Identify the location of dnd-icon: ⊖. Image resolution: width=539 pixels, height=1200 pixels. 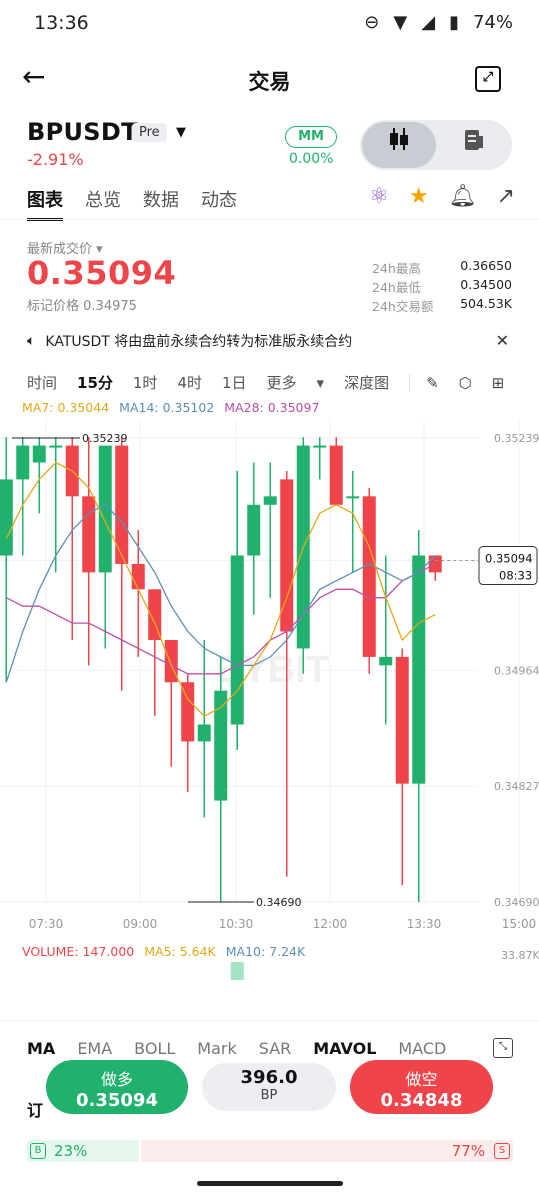
(372, 22).